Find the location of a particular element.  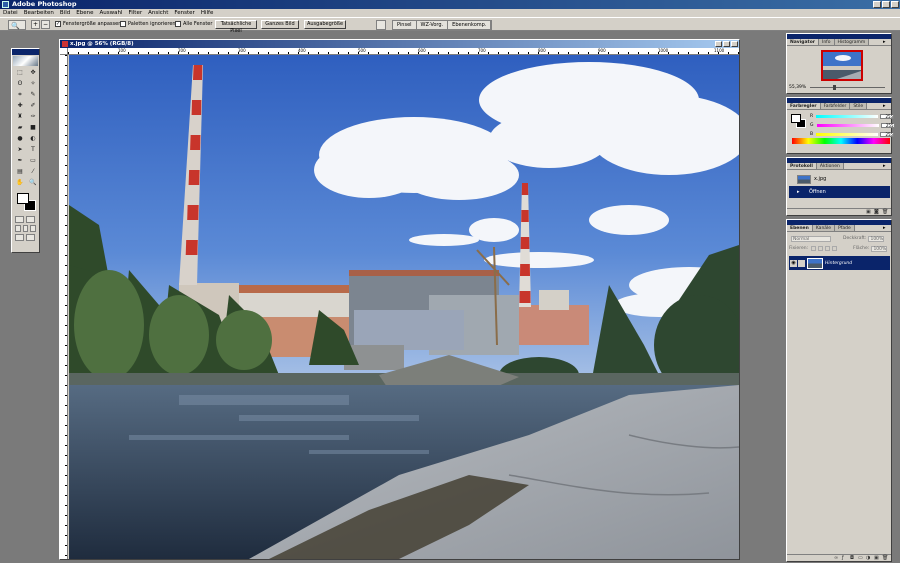

eraser-tool-icon: ▰ is located at coordinates (20, 128).